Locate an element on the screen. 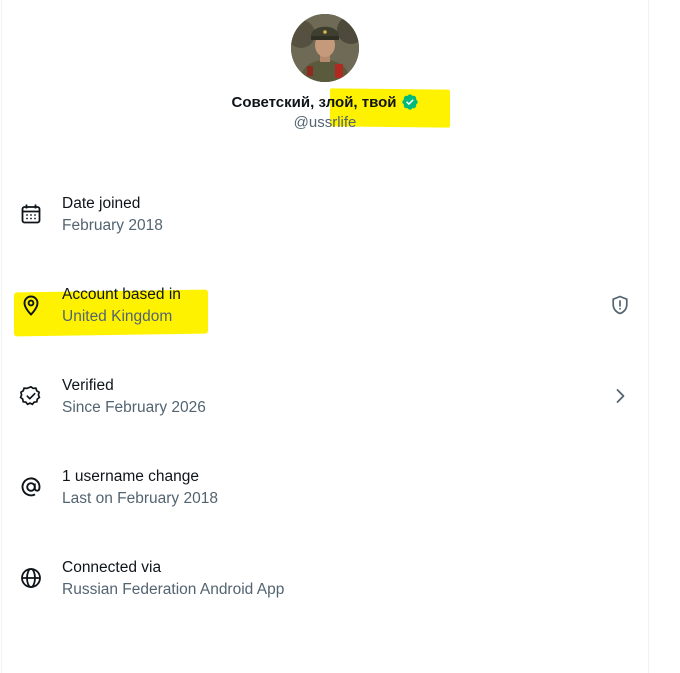 This screenshot has width=680, height=673. username-handle: @ussrlife is located at coordinates (325, 122).